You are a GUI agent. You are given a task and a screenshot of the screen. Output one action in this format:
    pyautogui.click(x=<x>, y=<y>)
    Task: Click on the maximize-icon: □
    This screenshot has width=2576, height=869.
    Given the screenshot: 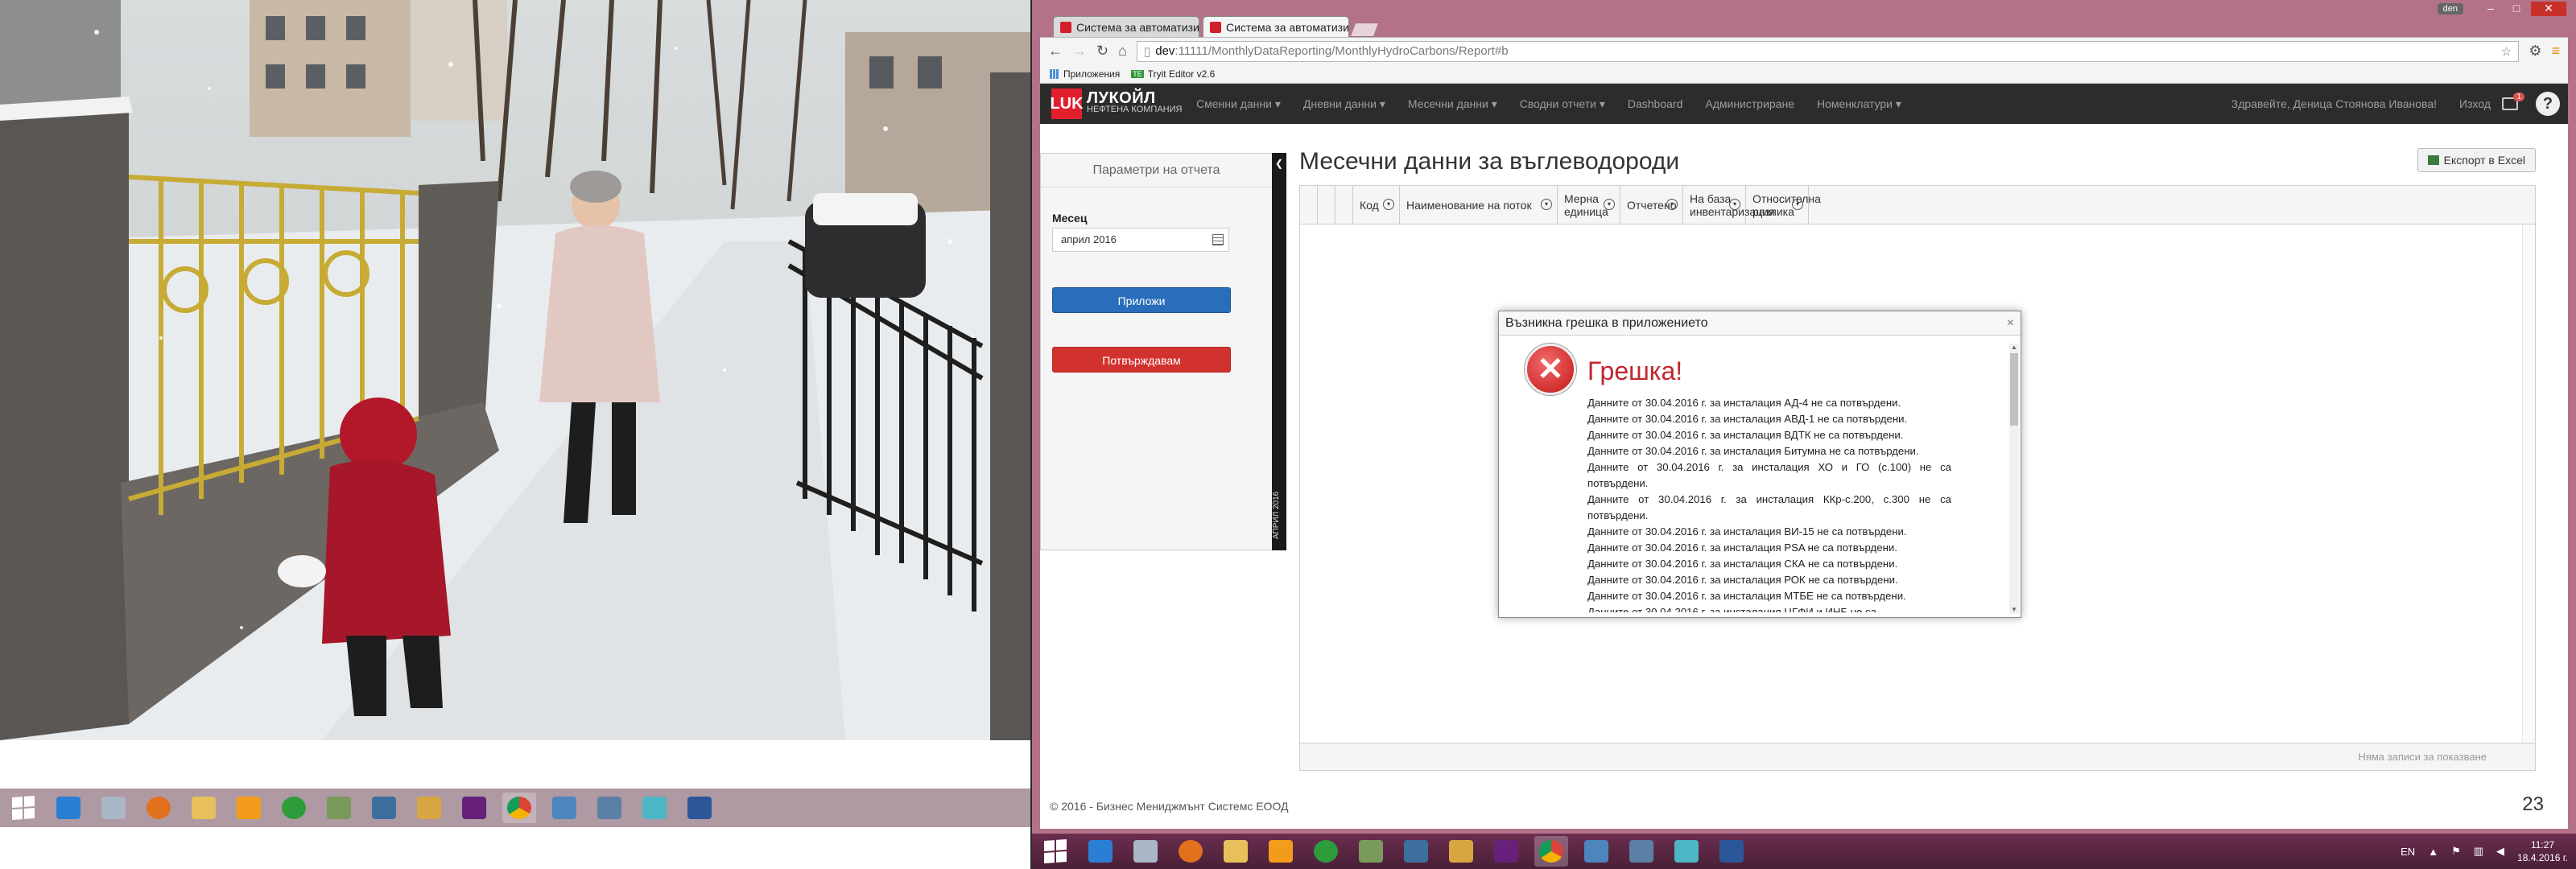 What is the action you would take?
    pyautogui.click(x=2516, y=9)
    